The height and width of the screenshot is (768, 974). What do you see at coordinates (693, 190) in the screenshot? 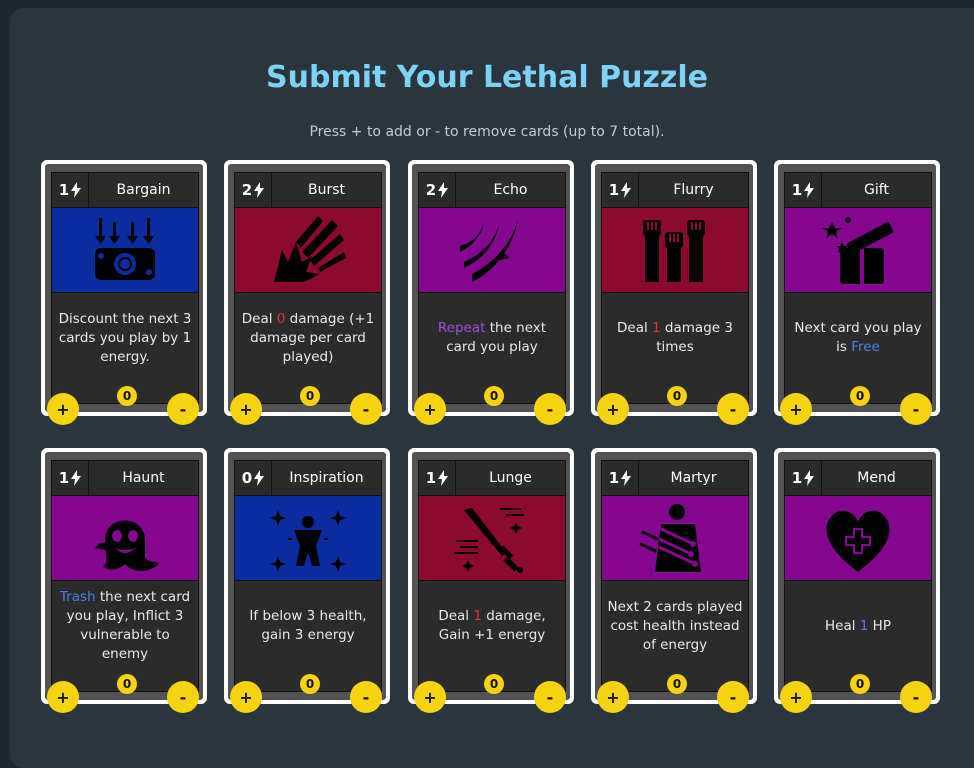
I see `card-name: Flurry` at bounding box center [693, 190].